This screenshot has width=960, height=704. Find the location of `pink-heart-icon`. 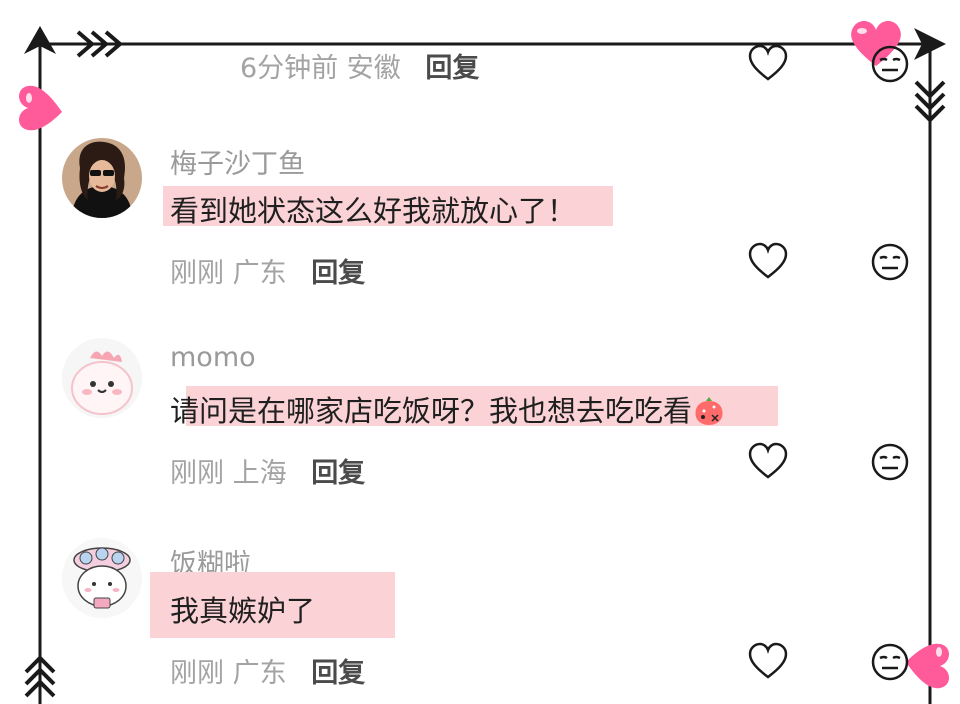

pink-heart-icon is located at coordinates (40, 108).